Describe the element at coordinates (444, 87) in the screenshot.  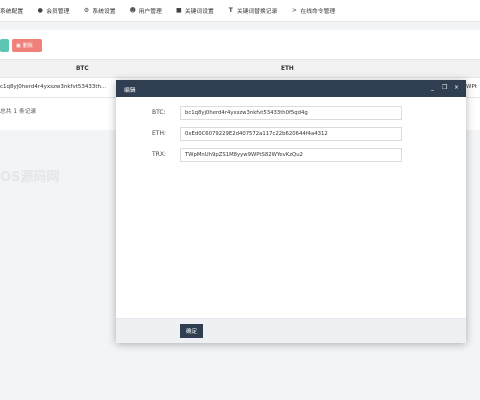
I see `maximize-icon: ❐` at that location.